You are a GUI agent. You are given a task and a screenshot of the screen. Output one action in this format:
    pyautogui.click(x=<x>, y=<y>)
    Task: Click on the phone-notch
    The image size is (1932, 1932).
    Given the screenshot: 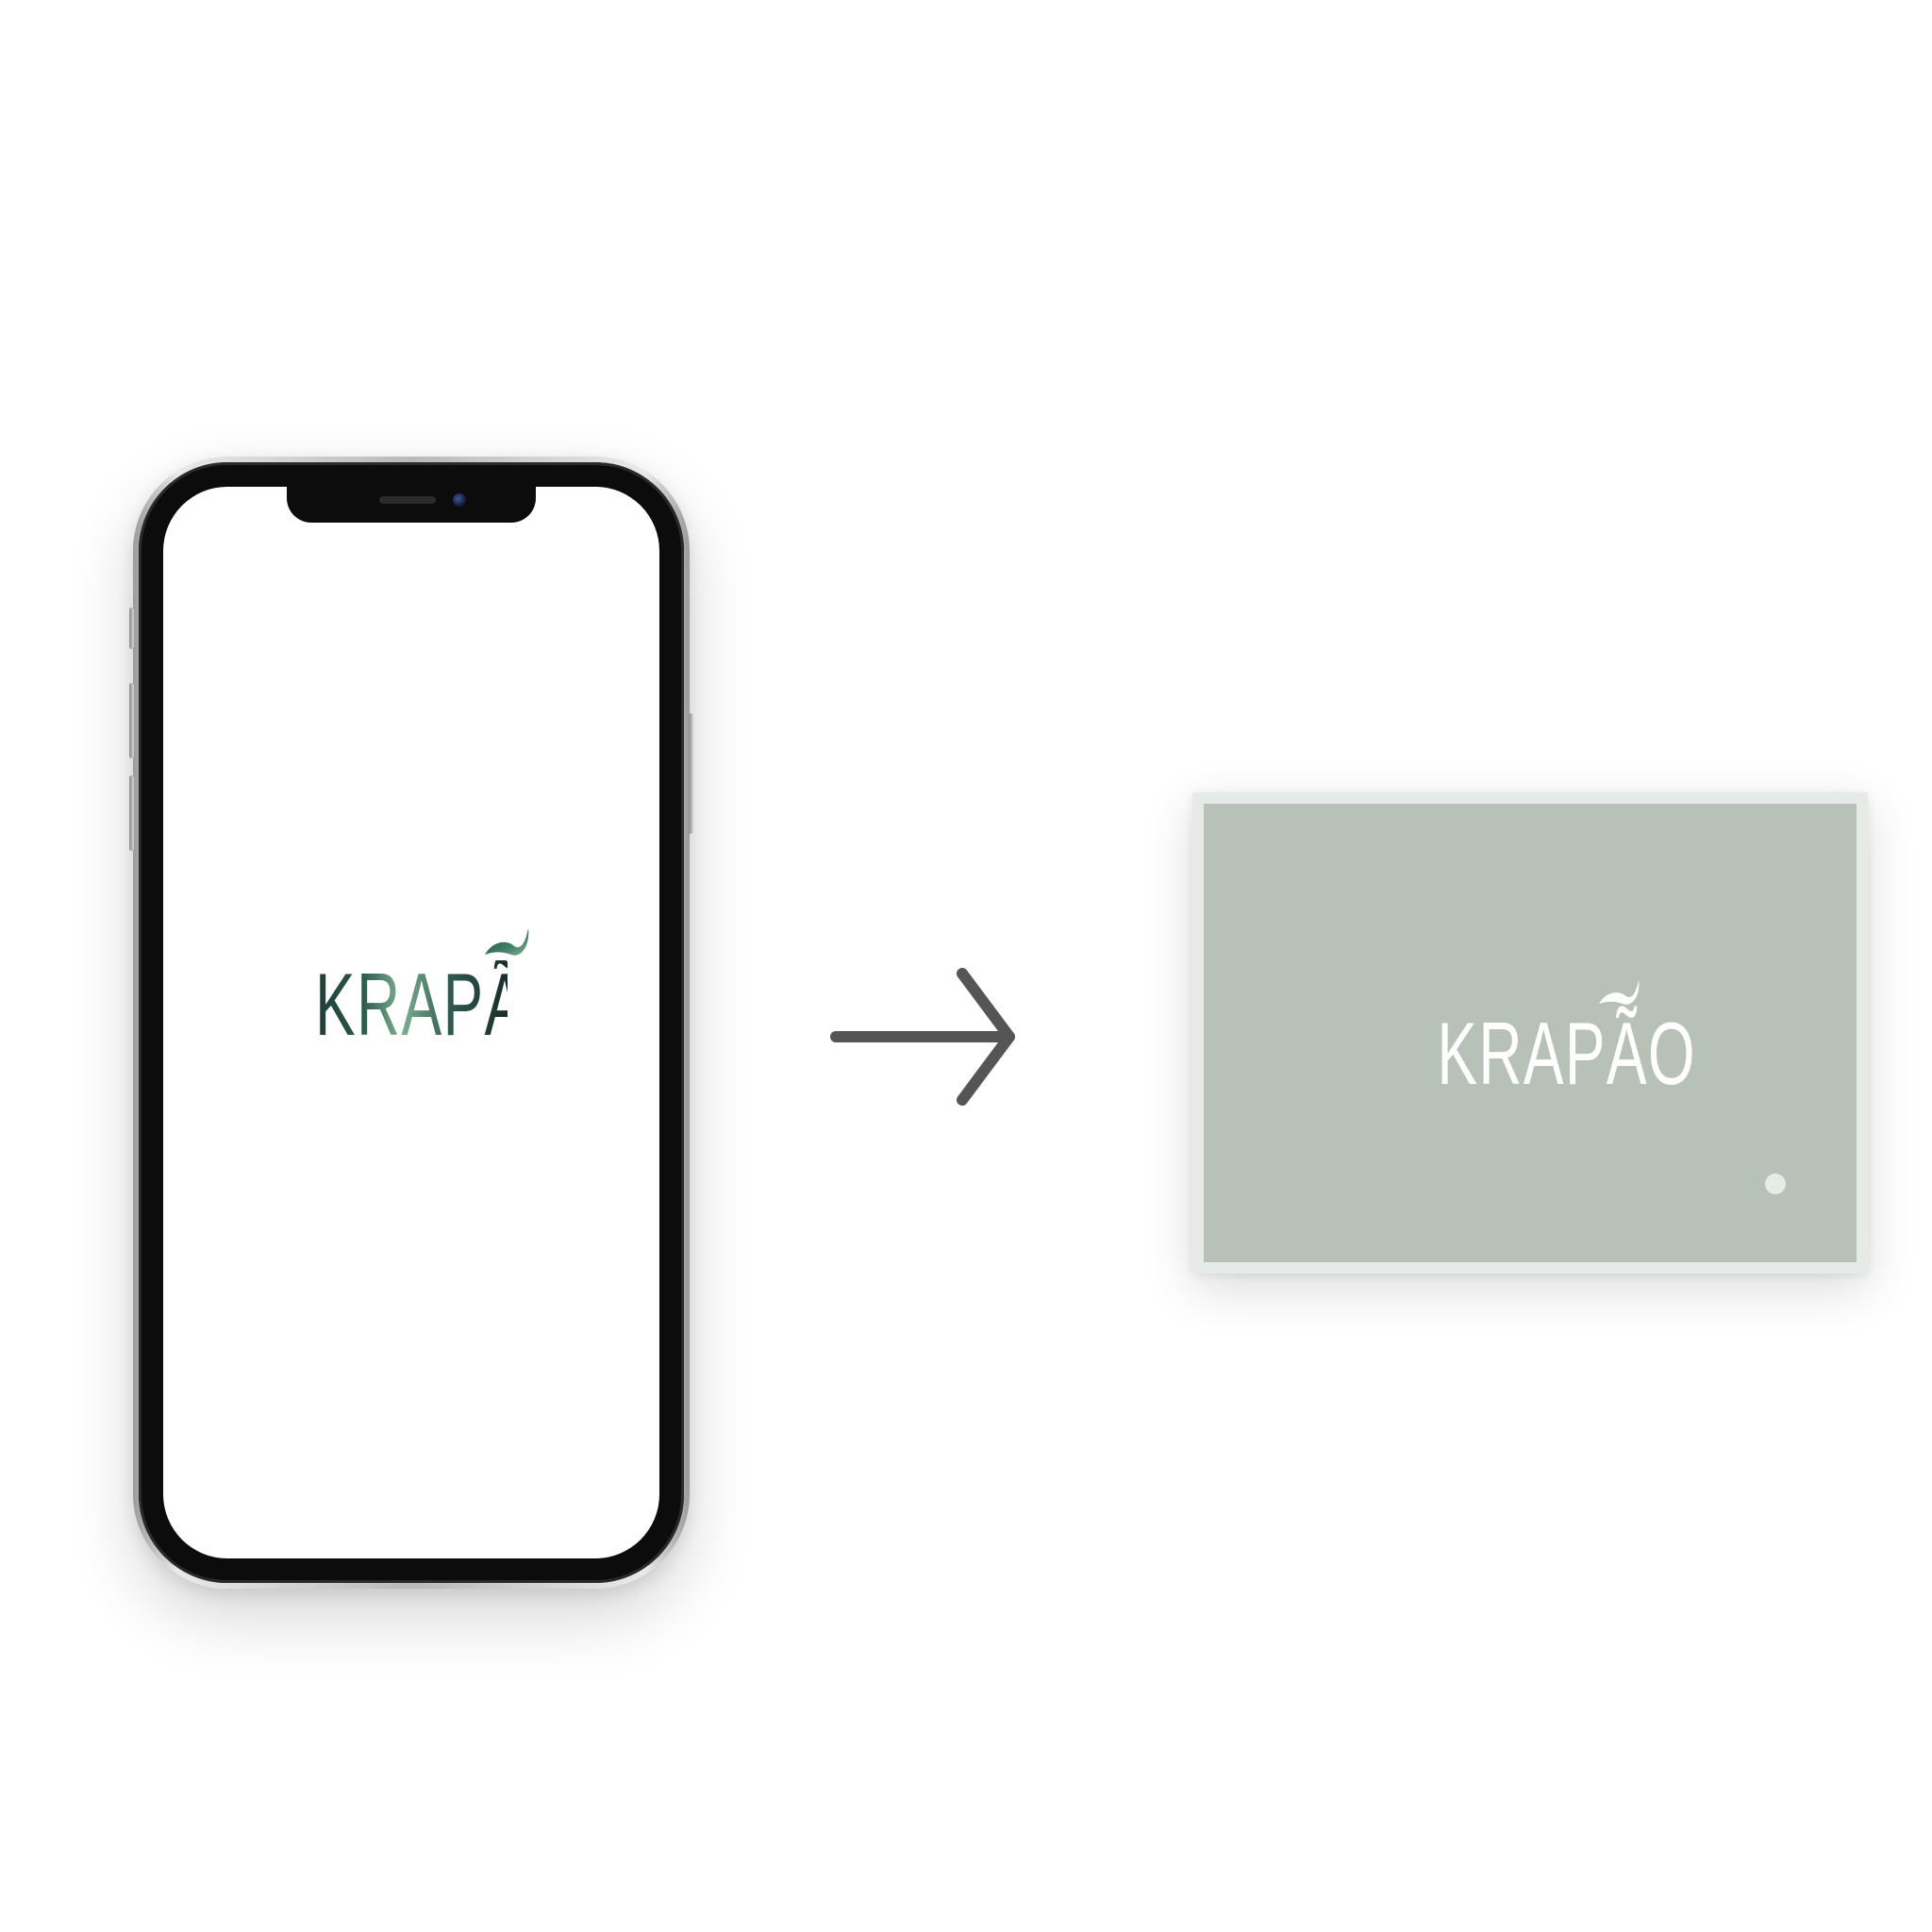 What is the action you would take?
    pyautogui.click(x=412, y=505)
    